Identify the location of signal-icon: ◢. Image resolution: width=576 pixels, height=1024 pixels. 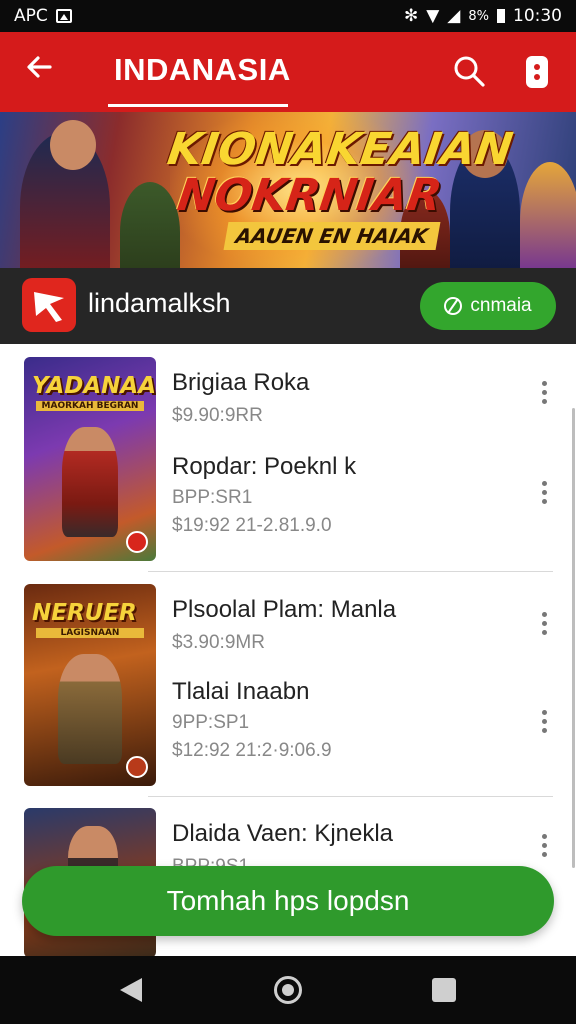
(454, 16).